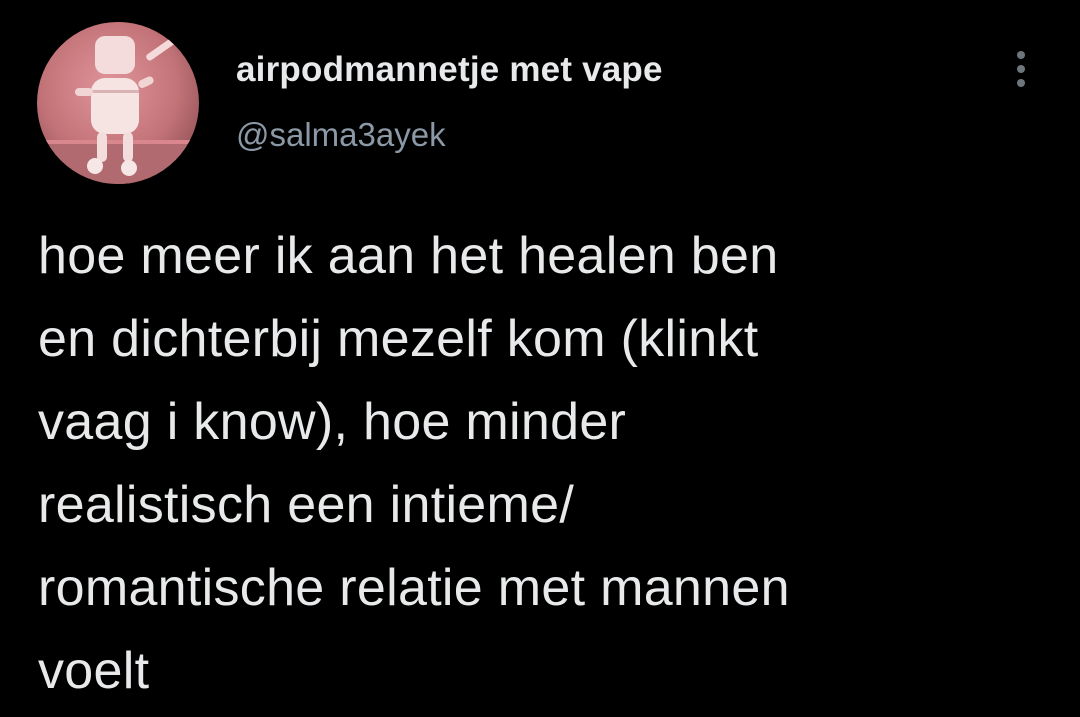 The image size is (1080, 717). I want to click on tweet-text-line: realistisch een intieme/, so click(306, 505).